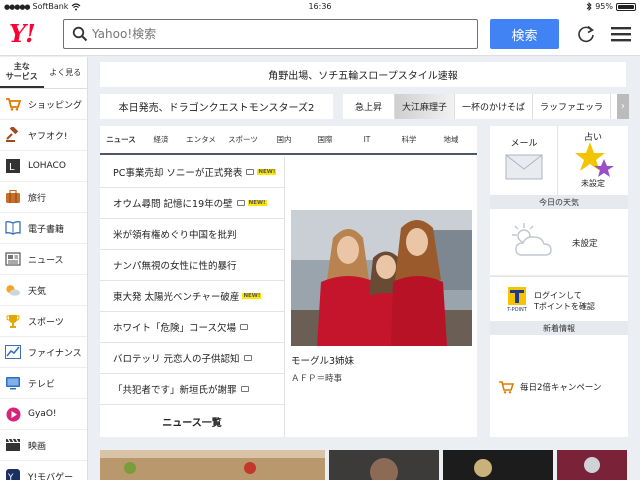 This screenshot has width=640, height=480. I want to click on book-icon, so click(13, 228).